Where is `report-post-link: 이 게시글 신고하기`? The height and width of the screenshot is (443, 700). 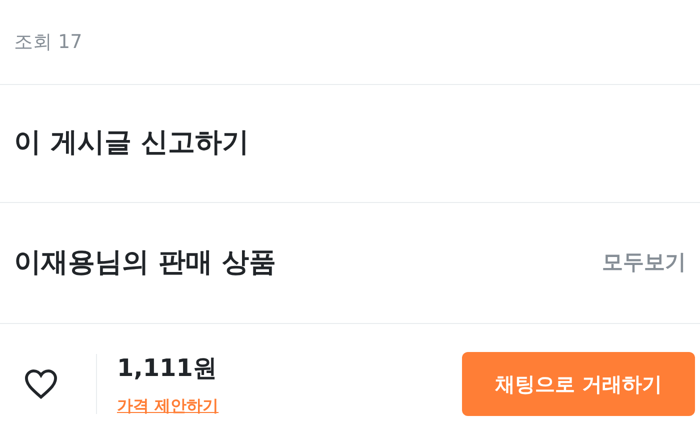 report-post-link: 이 게시글 신고하기 is located at coordinates (131, 143).